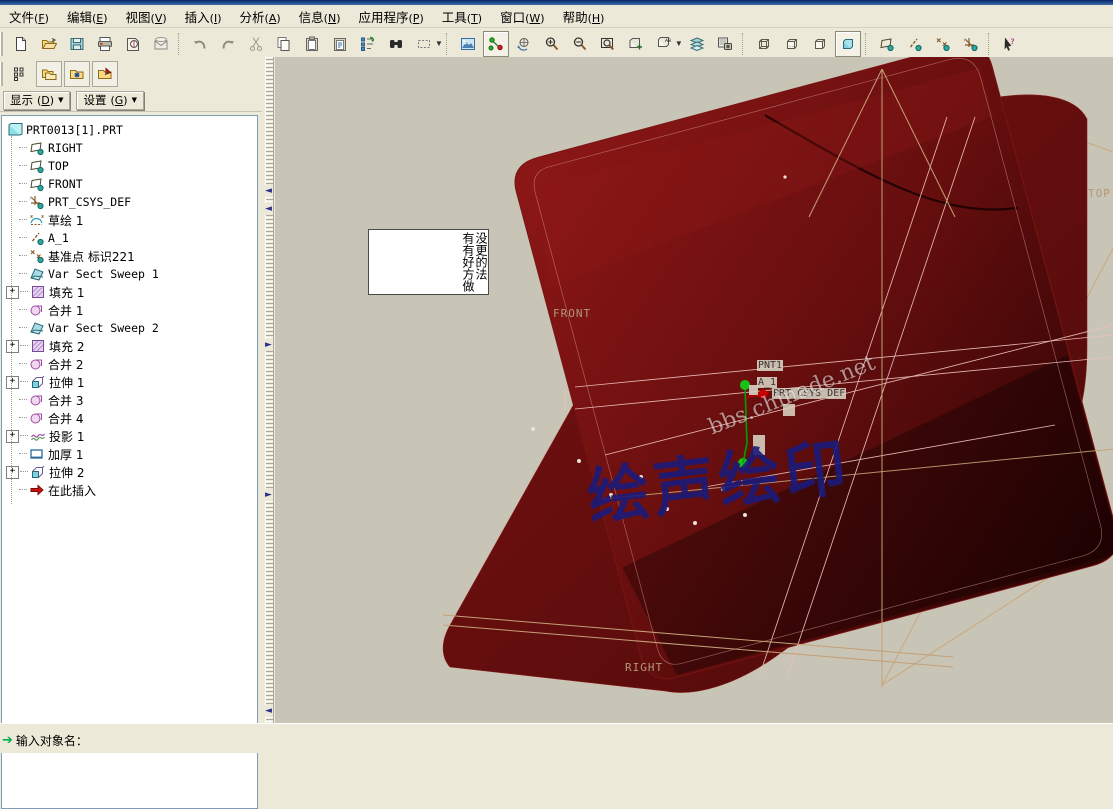  Describe the element at coordinates (390, 16) in the screenshot. I see `menu-item-7: 应用程序(P)` at that location.